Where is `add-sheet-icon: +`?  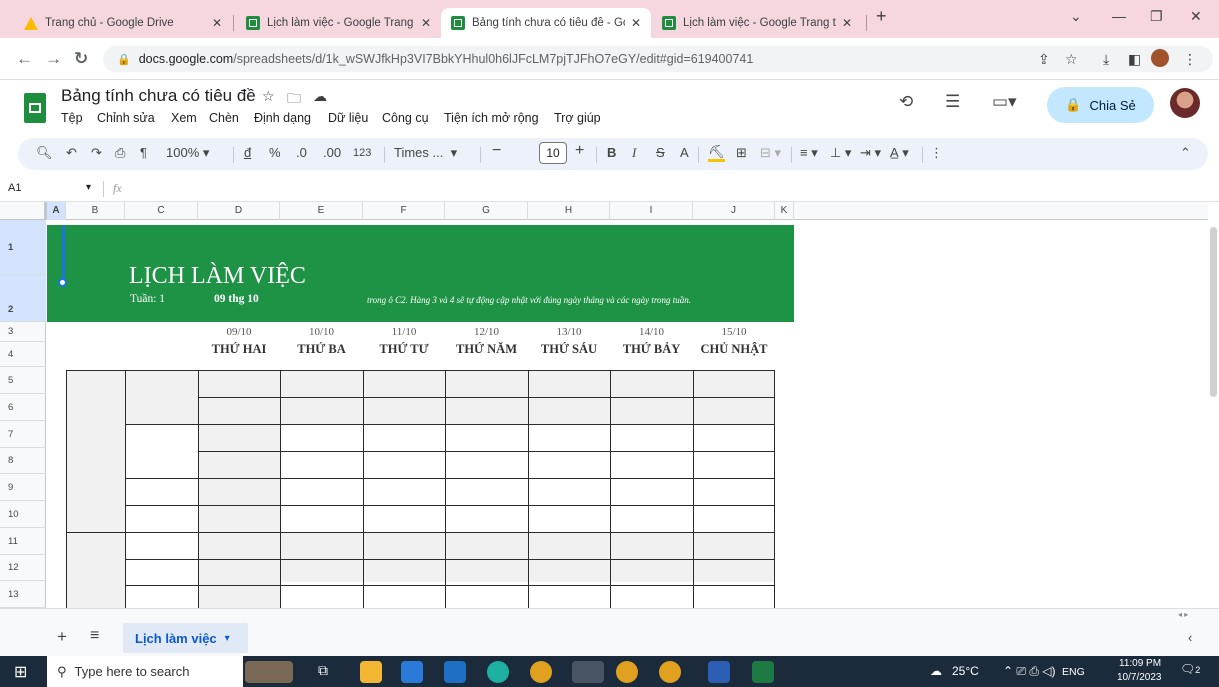 add-sheet-icon: + is located at coordinates (62, 637).